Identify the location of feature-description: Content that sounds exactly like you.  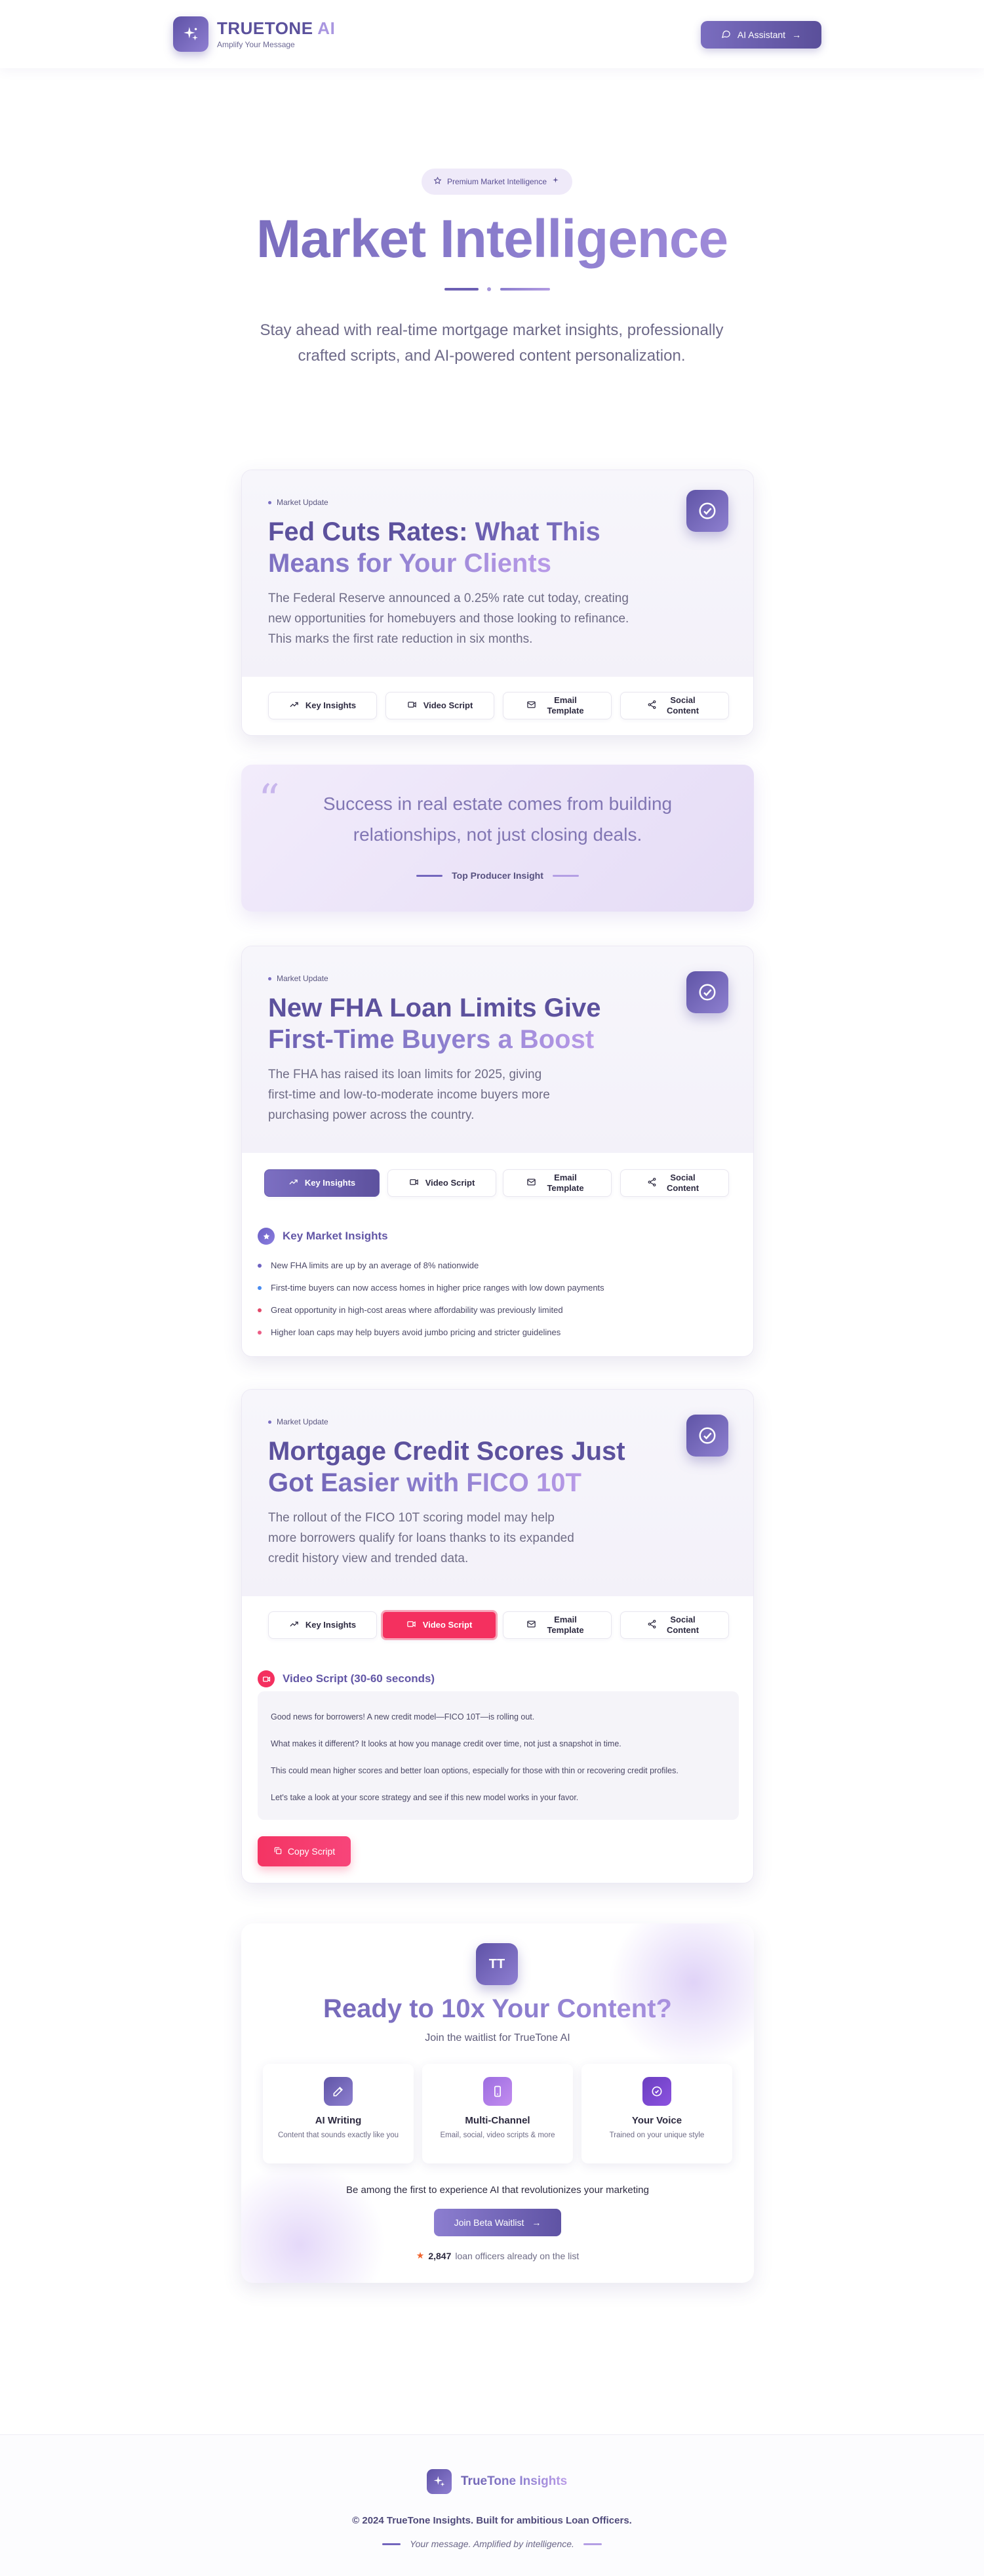
(338, 2135).